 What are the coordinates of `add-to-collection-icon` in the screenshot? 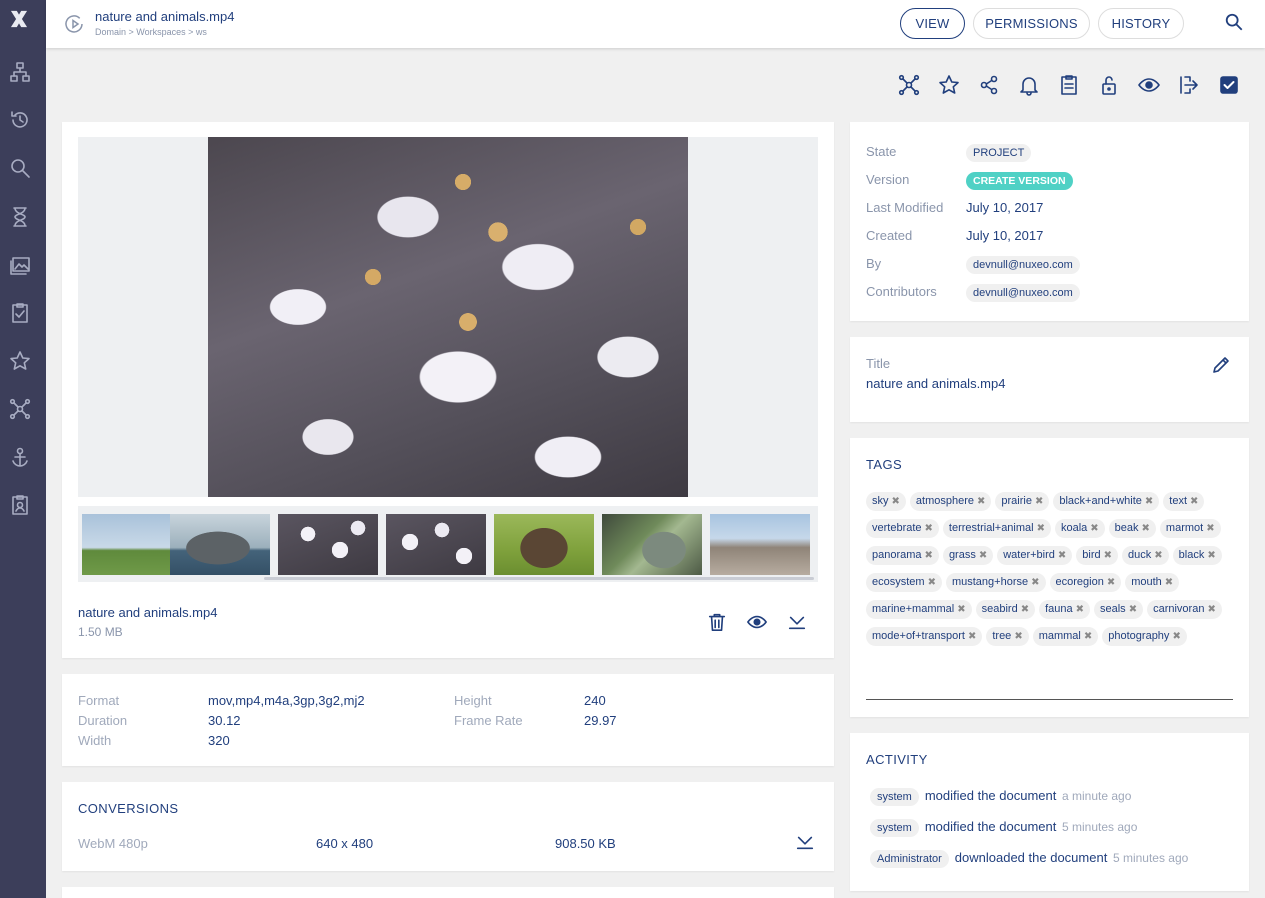 It's located at (909, 85).